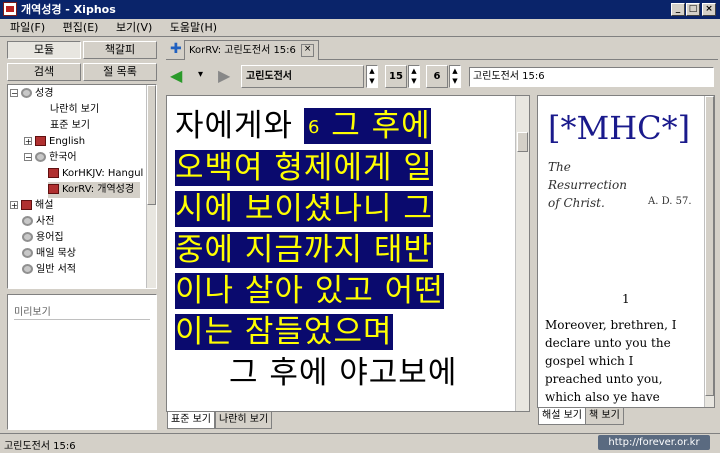  What do you see at coordinates (70, 126) in the screenshot?
I see `tree-item-standard-view: 표준 보기` at bounding box center [70, 126].